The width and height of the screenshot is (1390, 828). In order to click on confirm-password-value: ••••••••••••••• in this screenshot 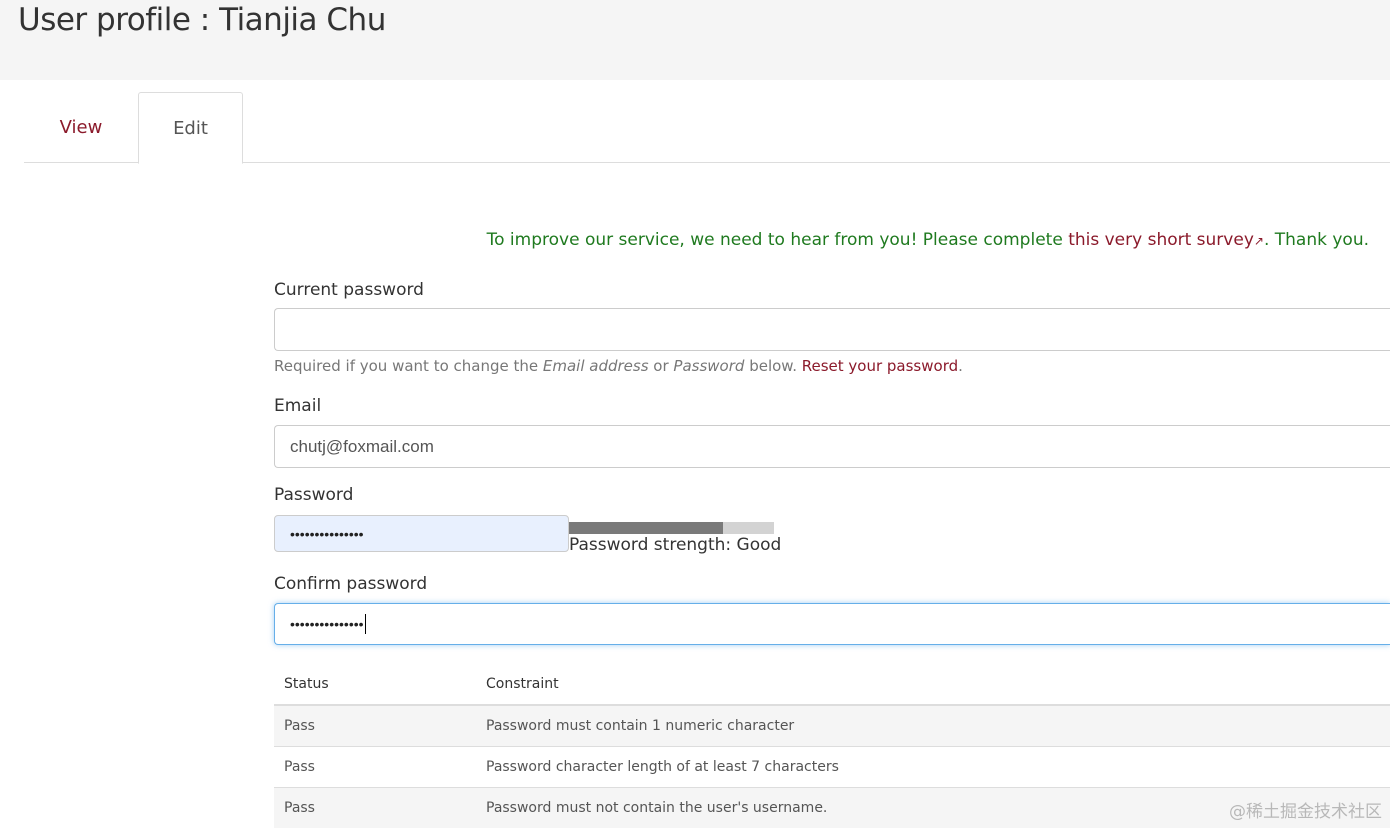, I will do `click(327, 624)`.